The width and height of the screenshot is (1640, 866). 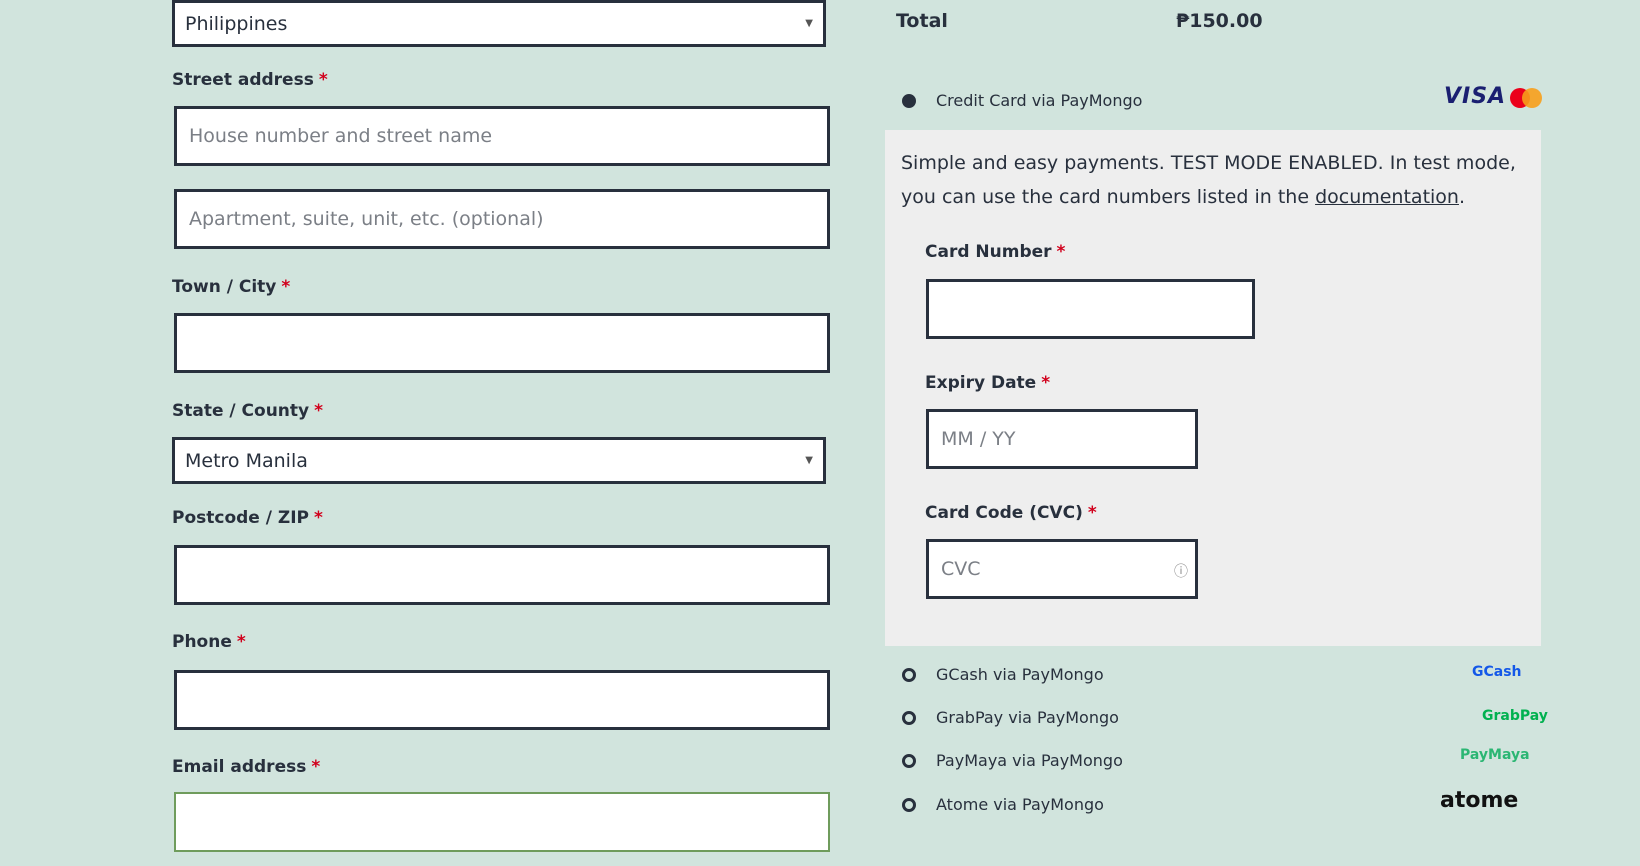 What do you see at coordinates (502, 575) in the screenshot?
I see `postcode-input` at bounding box center [502, 575].